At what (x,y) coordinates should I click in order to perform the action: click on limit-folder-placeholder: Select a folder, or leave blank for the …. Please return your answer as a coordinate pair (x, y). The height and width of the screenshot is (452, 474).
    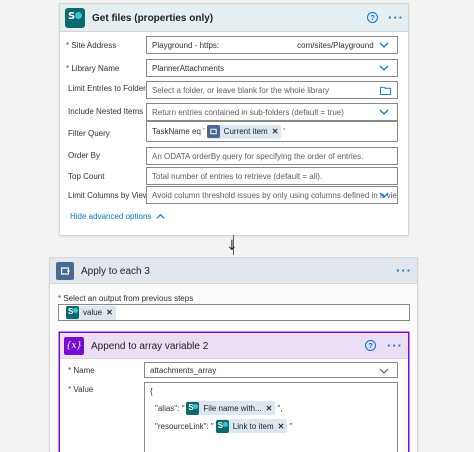
    Looking at the image, I should click on (240, 90).